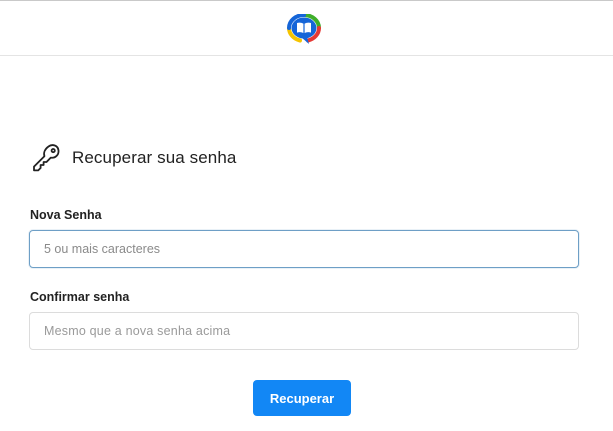 The image size is (613, 431). I want to click on page-heading: Recuperar sua senha, so click(133, 158).